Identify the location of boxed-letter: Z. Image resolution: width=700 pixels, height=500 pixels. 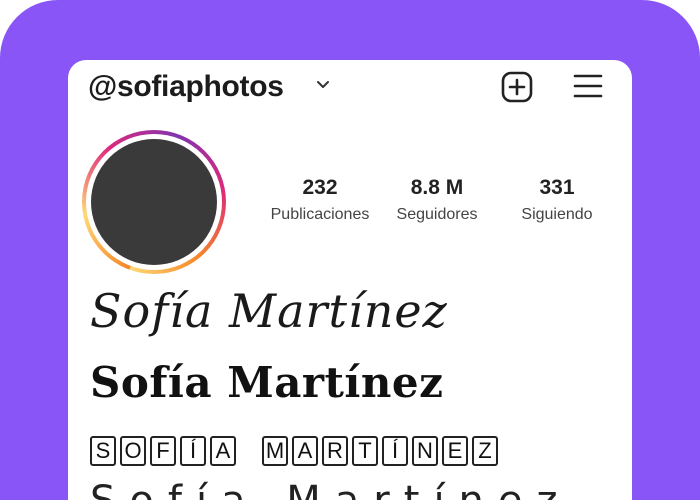
(485, 451).